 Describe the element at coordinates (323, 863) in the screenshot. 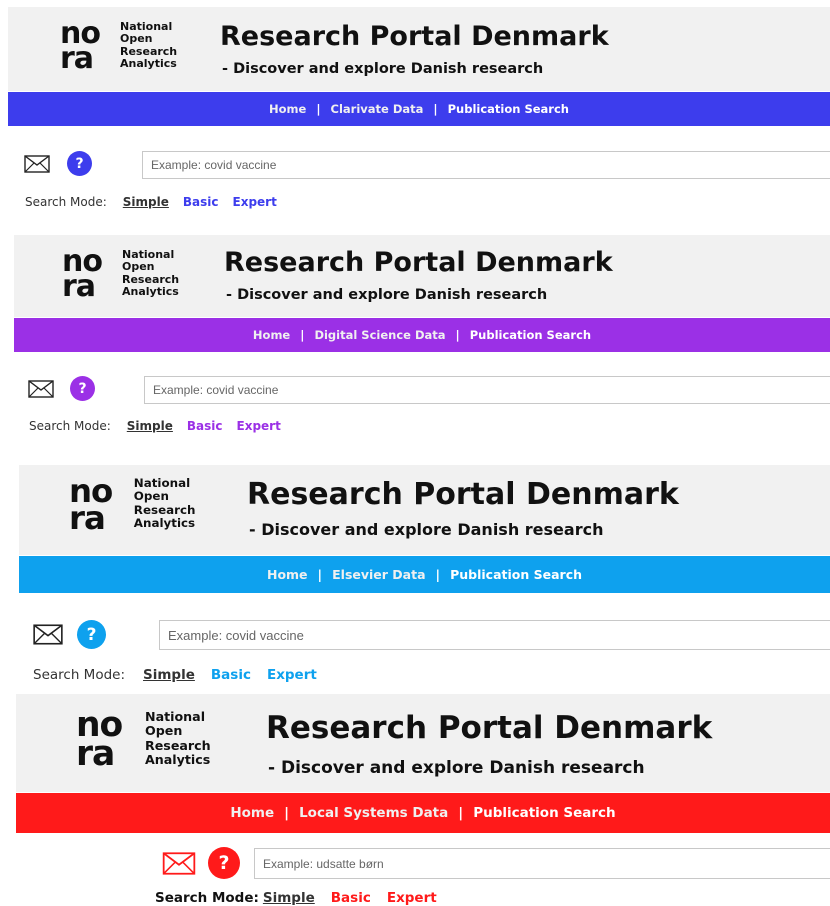

I see `search-placeholder: Example: udsatte børn` at that location.